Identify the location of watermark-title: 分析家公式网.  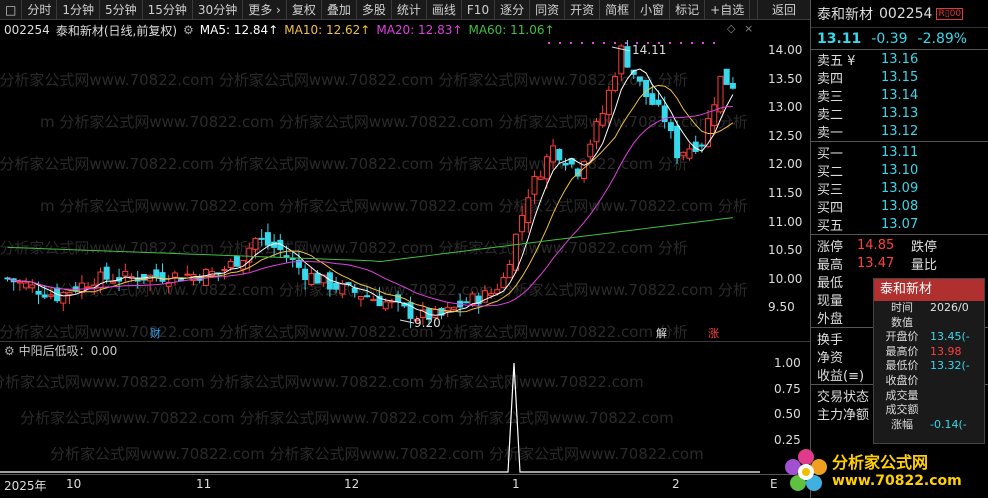
(880, 462).